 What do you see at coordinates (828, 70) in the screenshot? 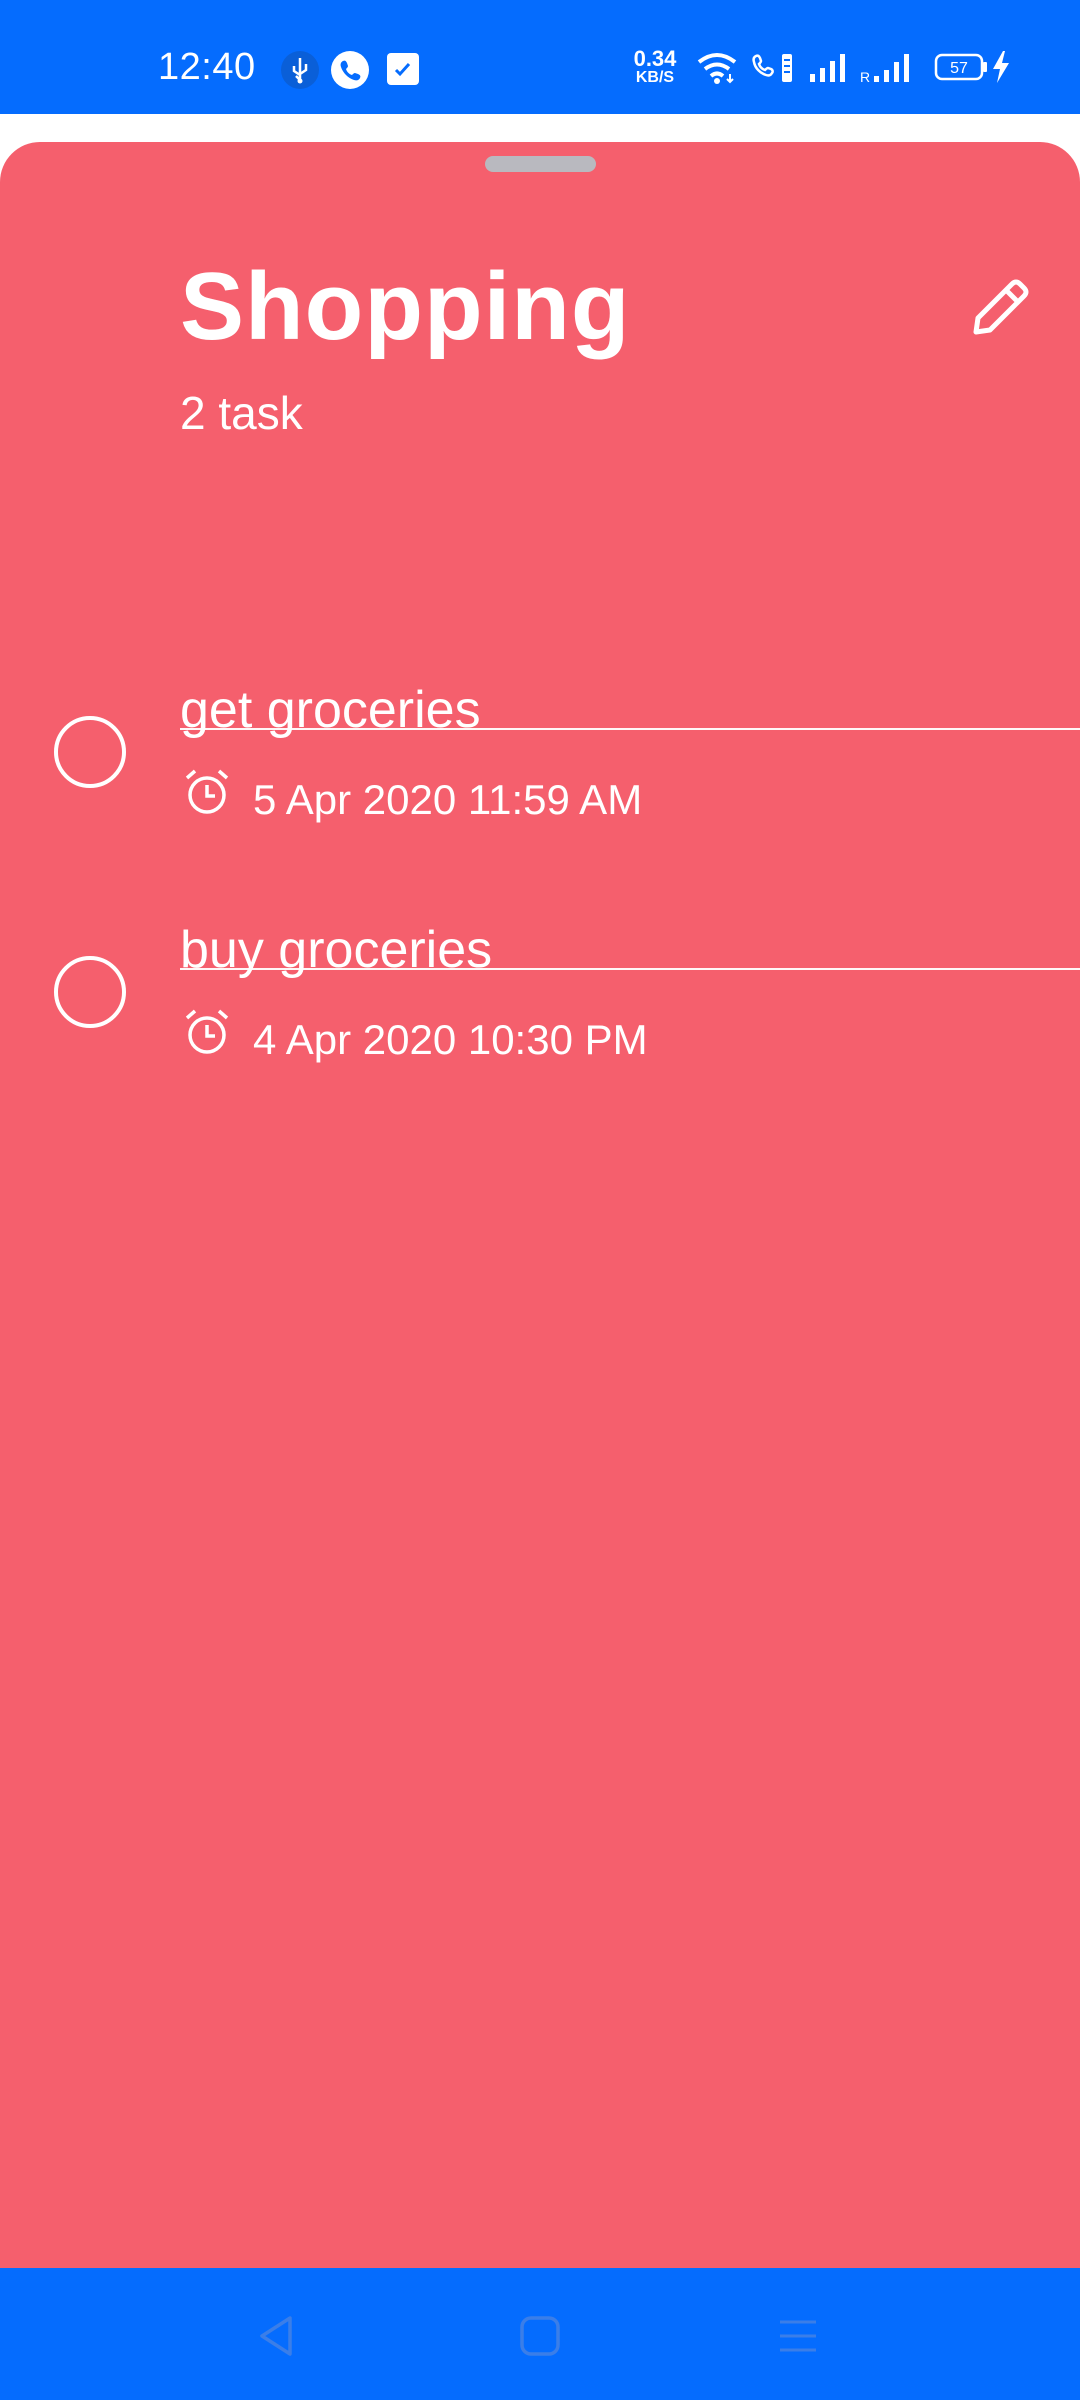
I see `signal-icon` at bounding box center [828, 70].